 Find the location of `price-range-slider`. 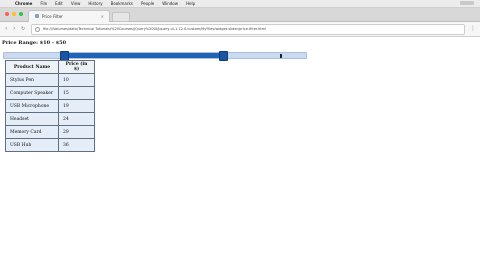

price-range-slider is located at coordinates (155, 56).